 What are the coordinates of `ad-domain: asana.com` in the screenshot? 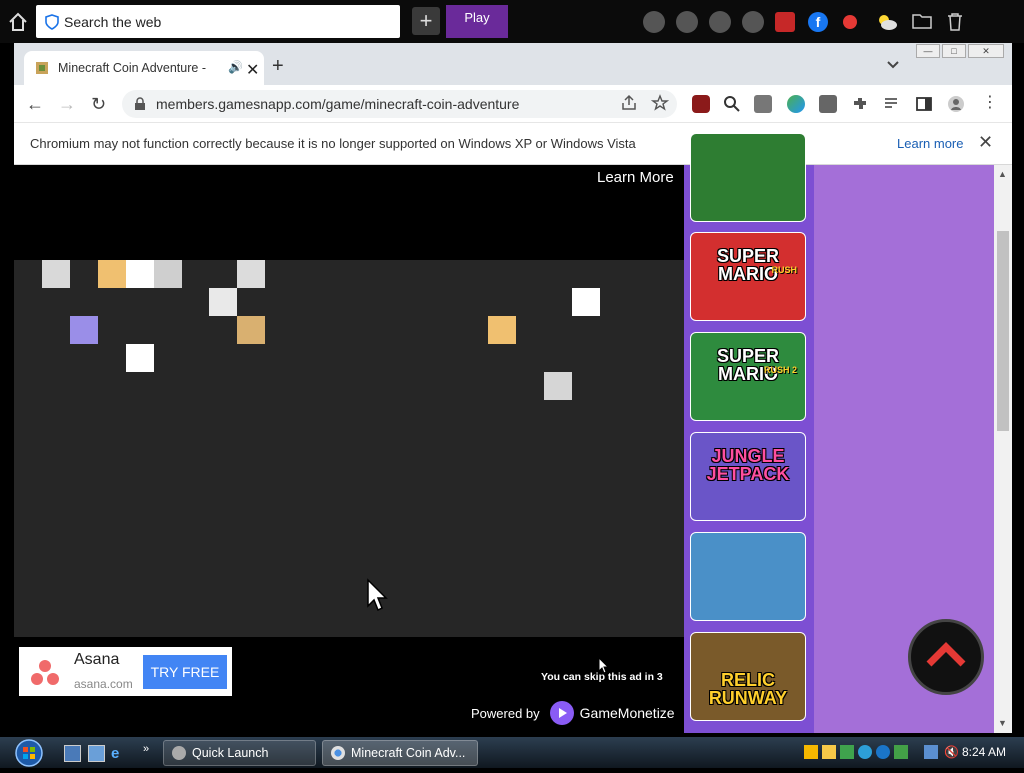 It's located at (103, 684).